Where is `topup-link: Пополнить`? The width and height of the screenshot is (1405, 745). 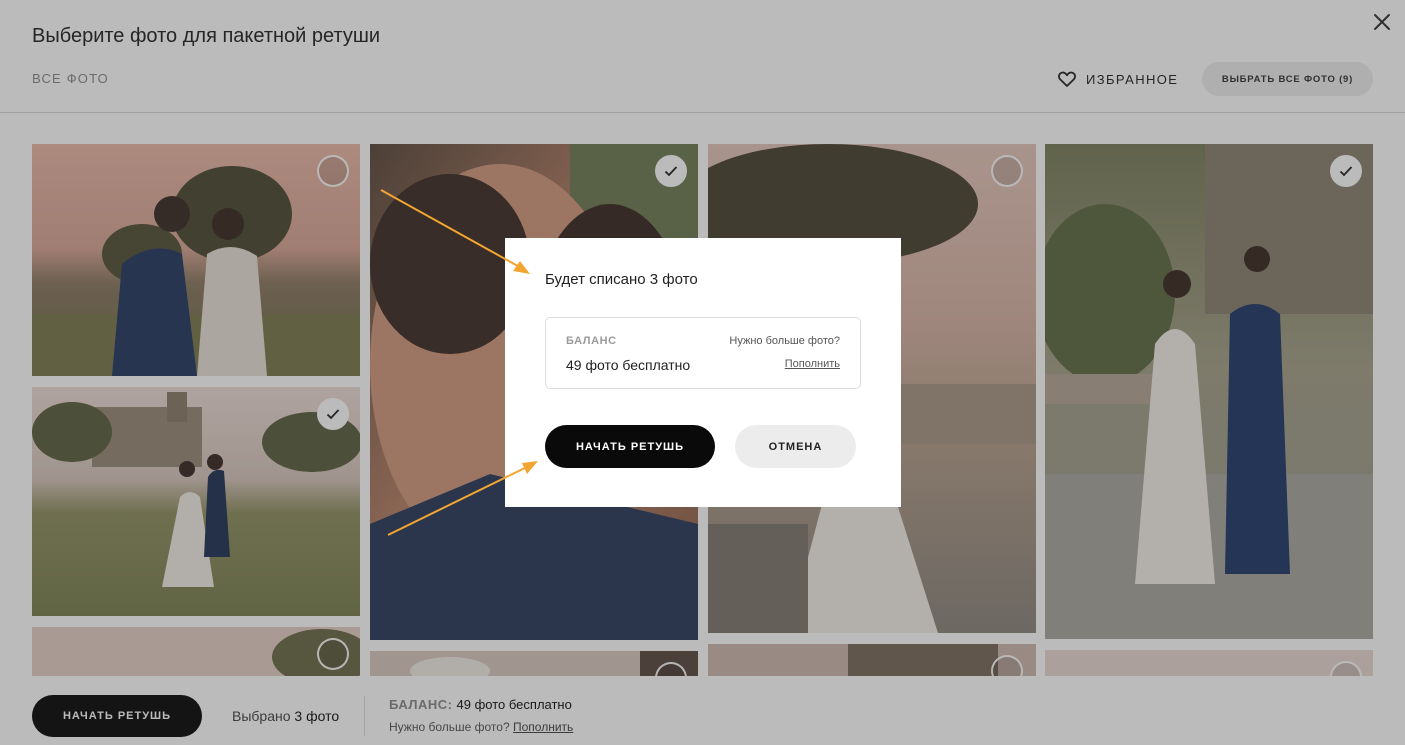
topup-link: Пополнить is located at coordinates (812, 364).